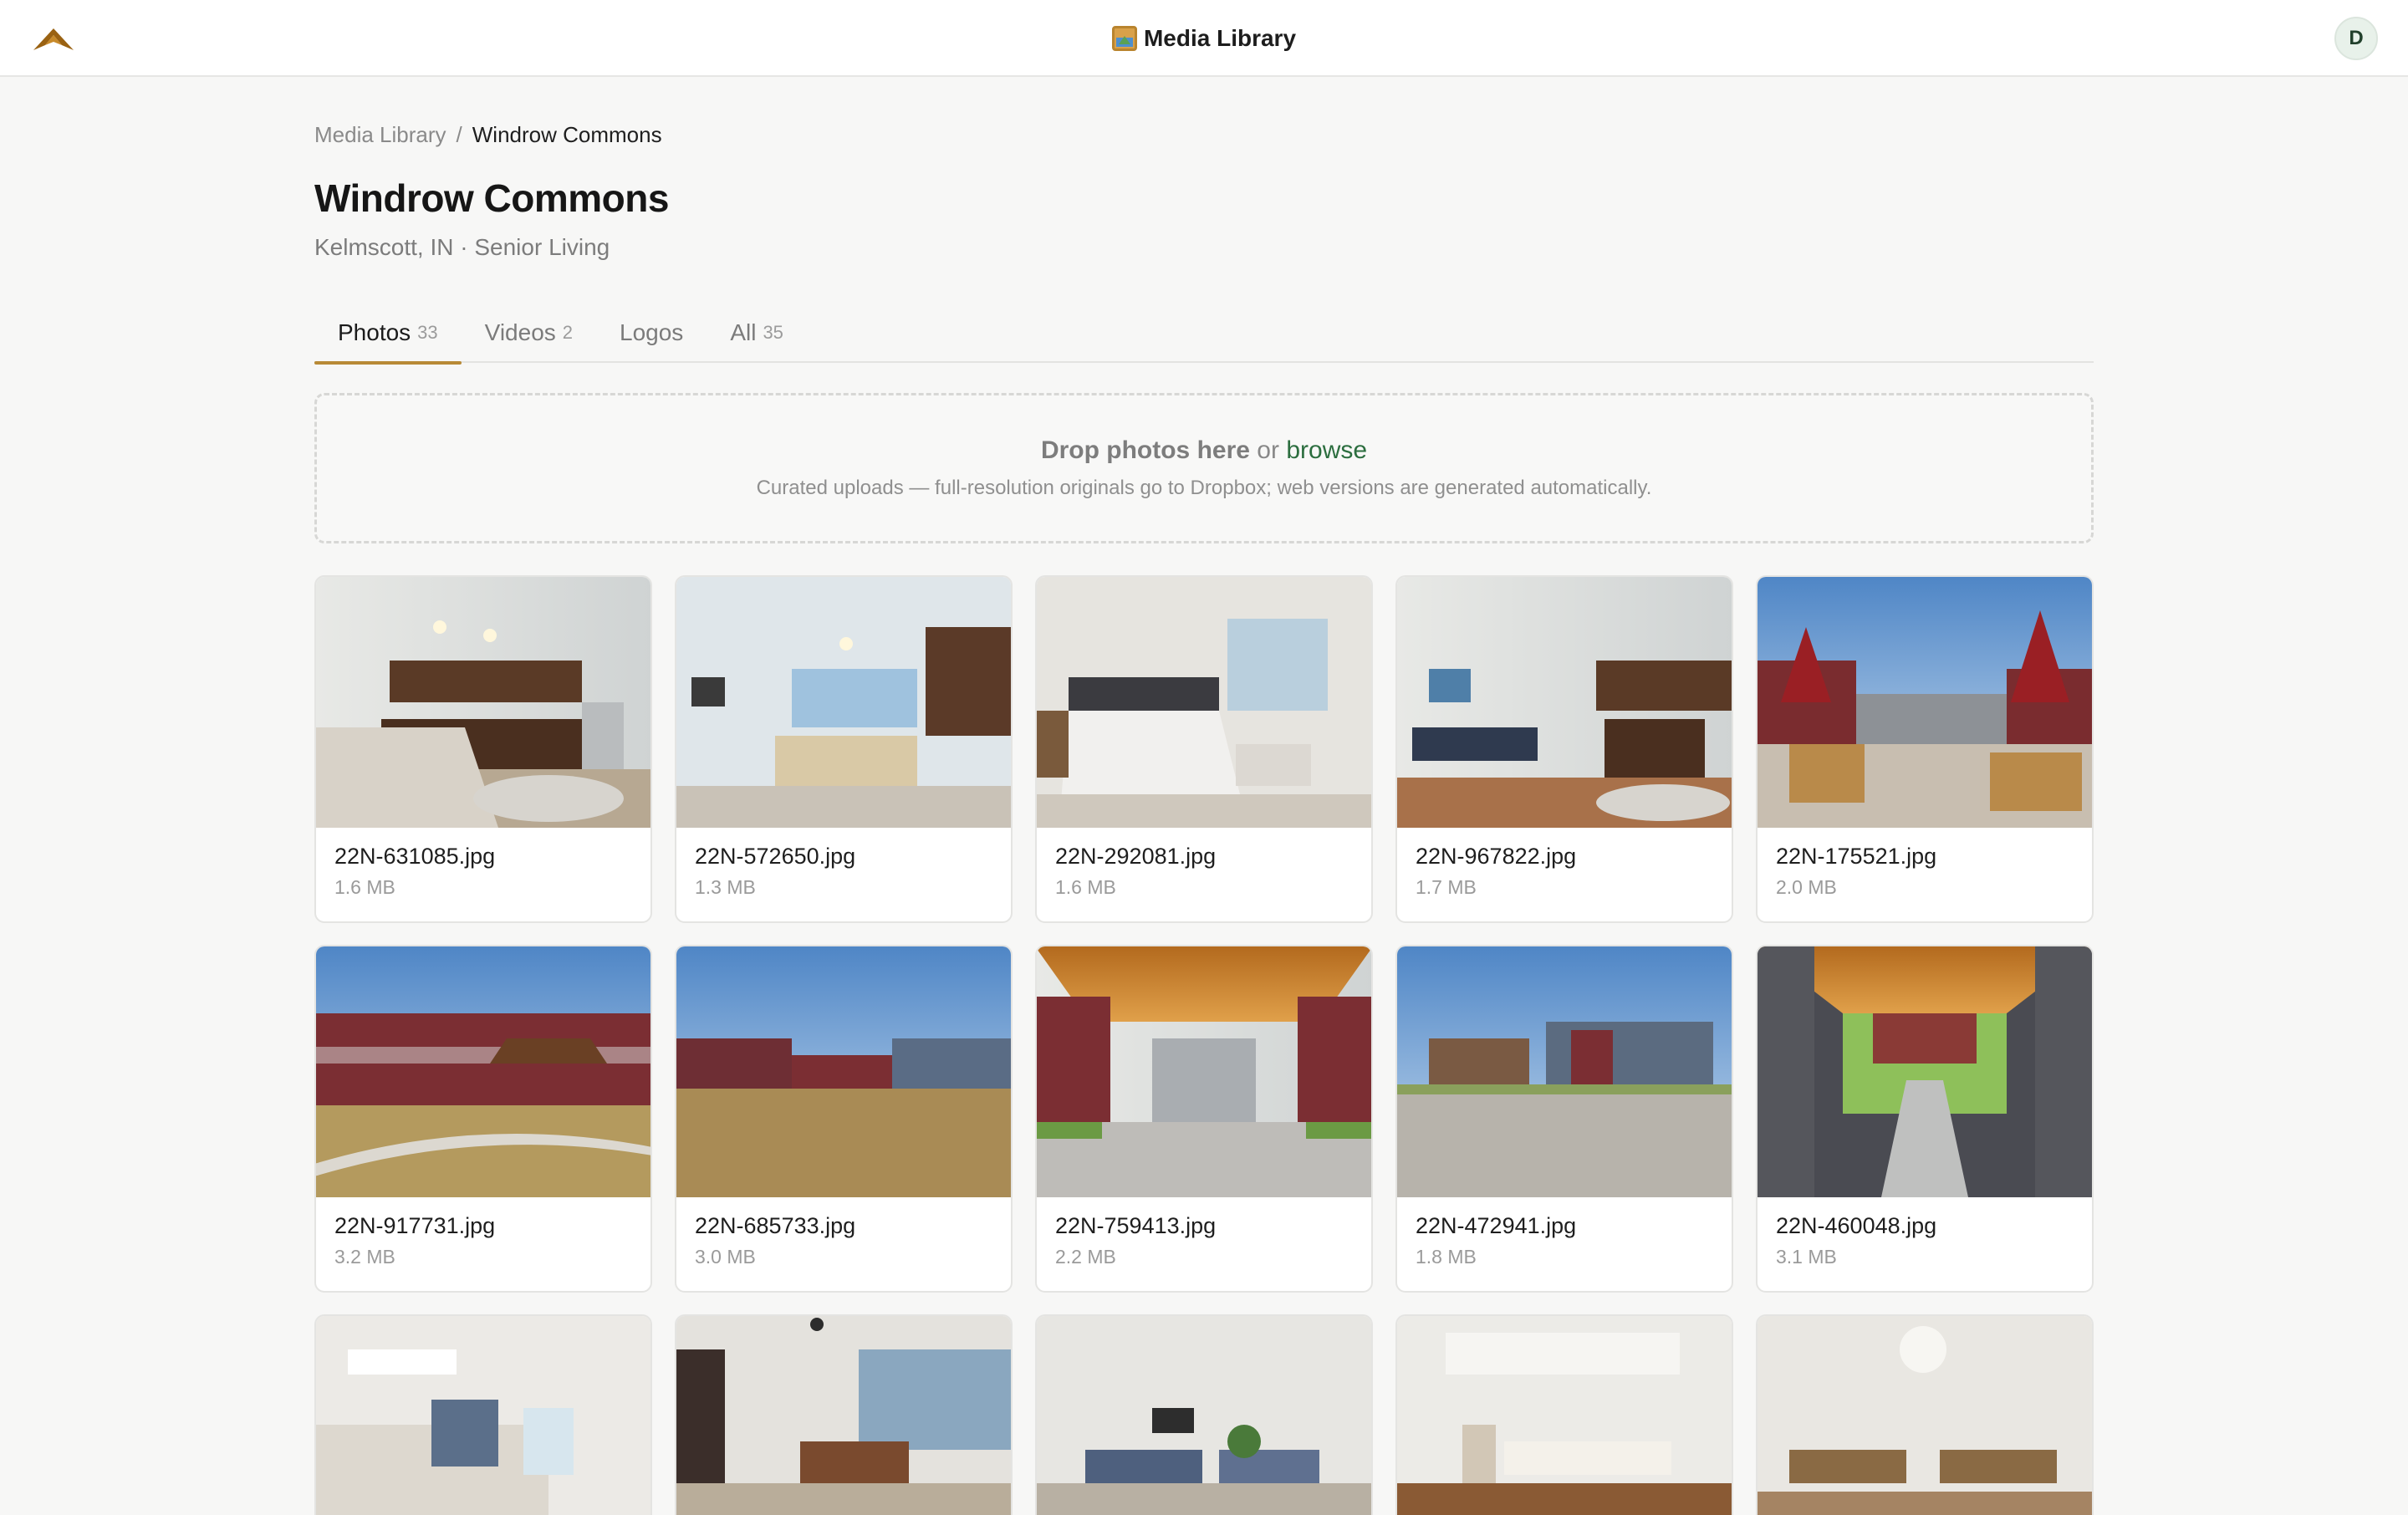 The image size is (2408, 1515). What do you see at coordinates (1807, 1257) in the screenshot?
I see `photo-filesize: 3.1 MB` at bounding box center [1807, 1257].